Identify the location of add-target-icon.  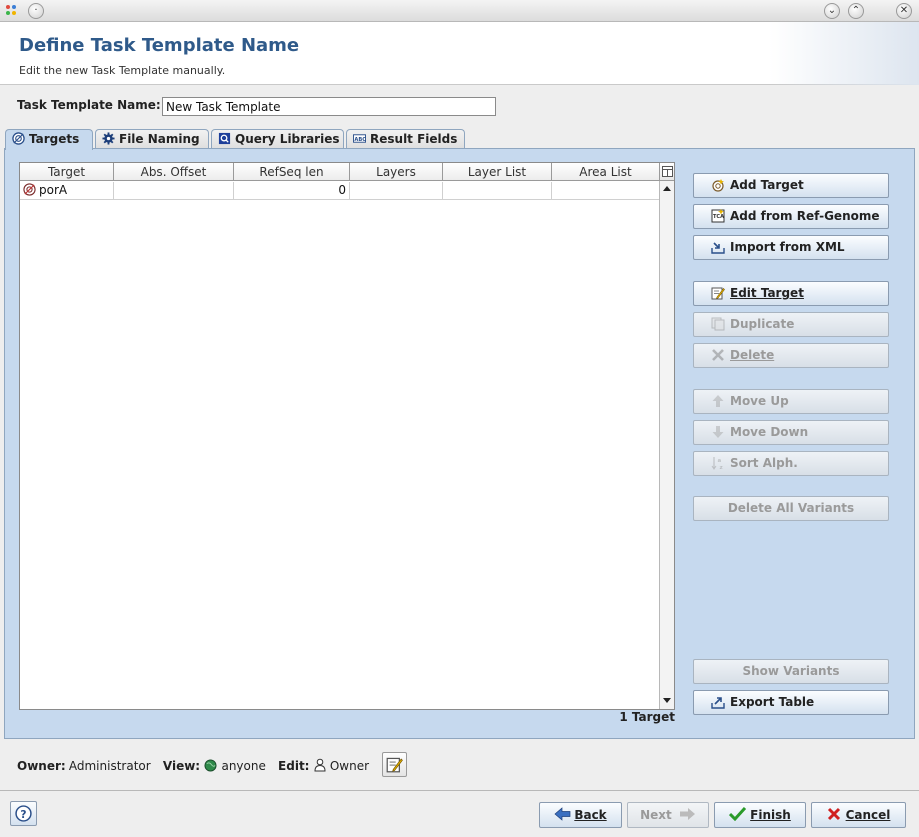
(718, 185).